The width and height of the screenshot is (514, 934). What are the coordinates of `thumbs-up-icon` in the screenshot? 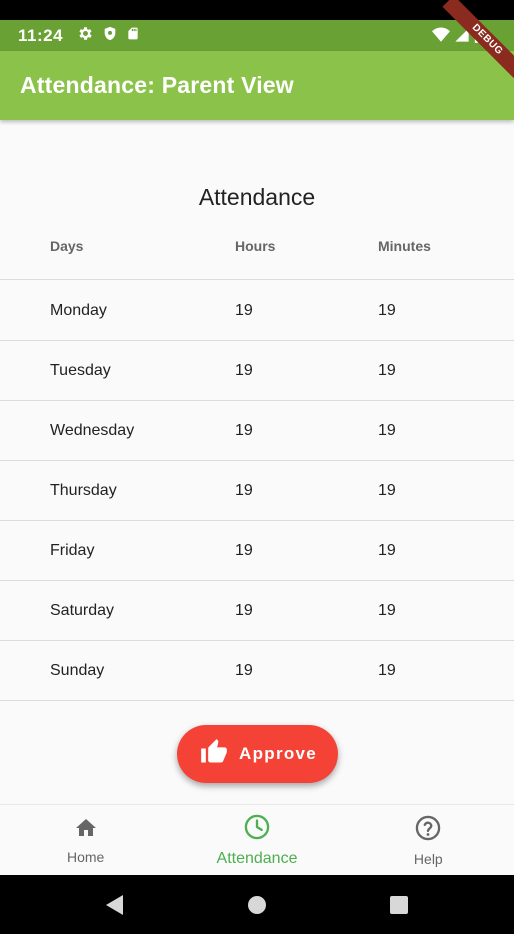 It's located at (214, 754).